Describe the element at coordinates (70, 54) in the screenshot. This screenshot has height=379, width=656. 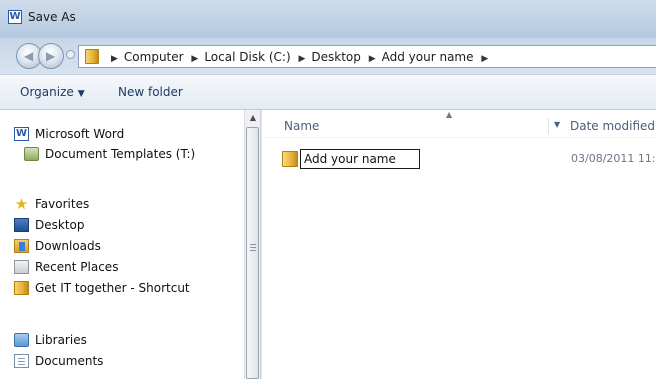
I see `recent-pages-dropdown` at that location.